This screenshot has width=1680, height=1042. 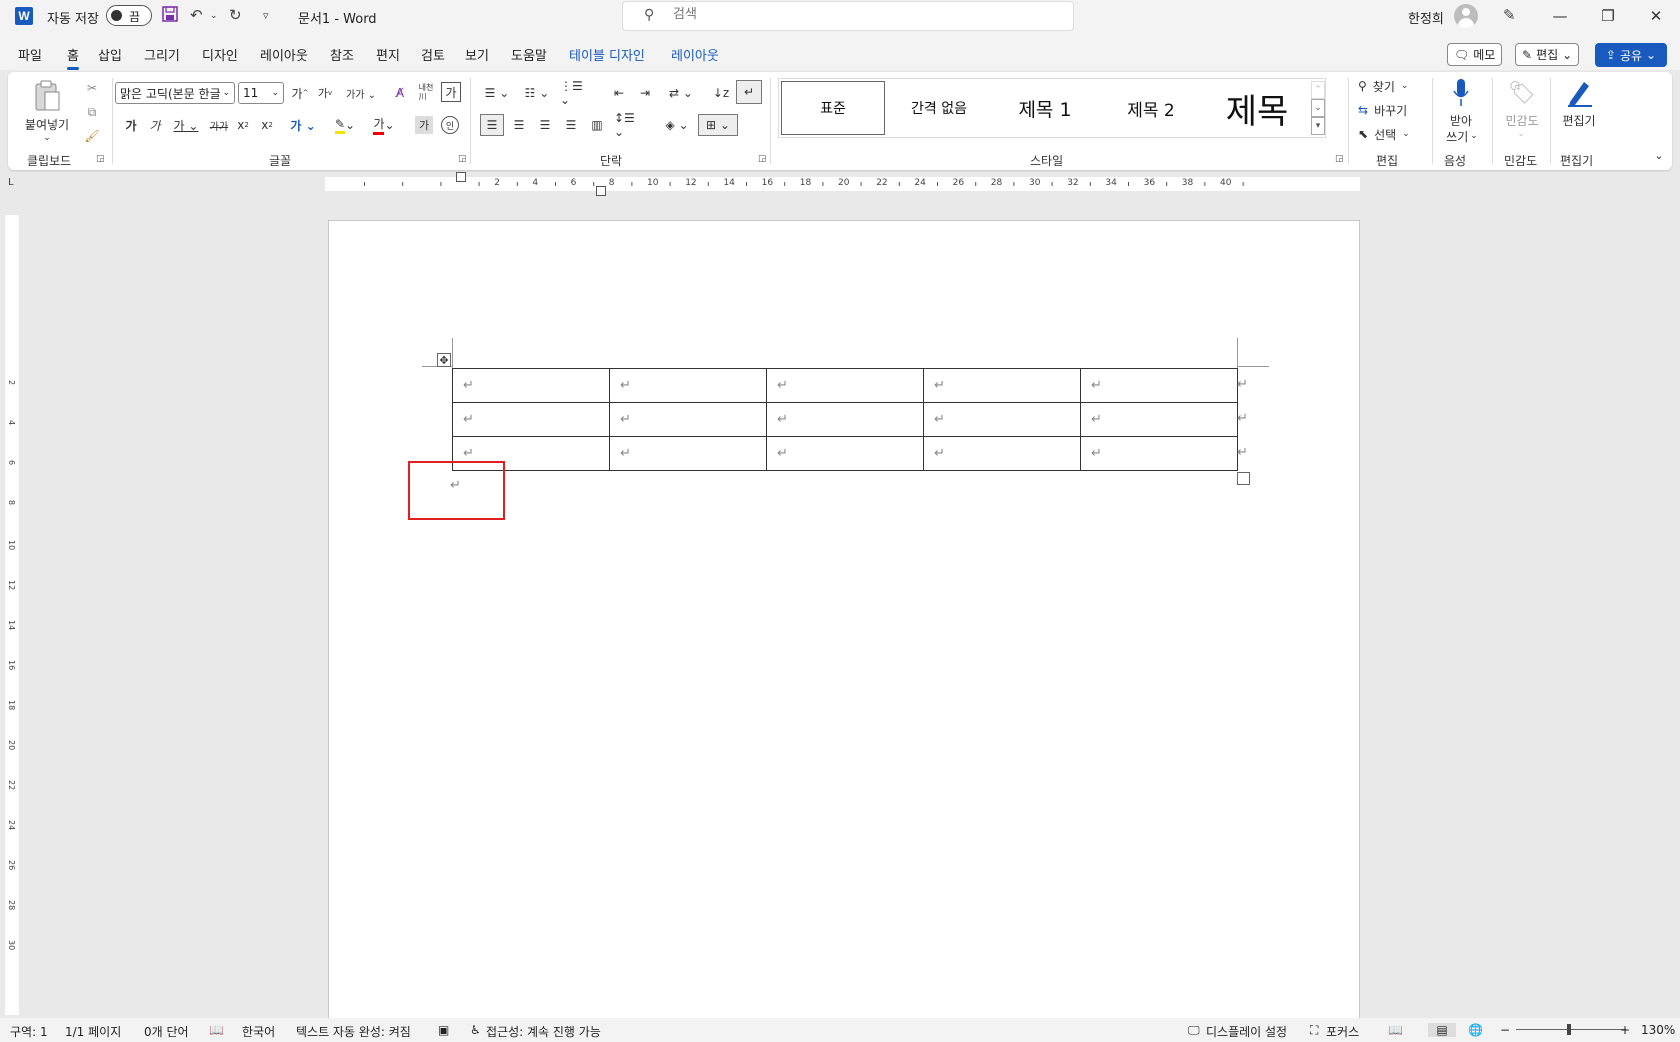 I want to click on font-launcher-icon: ◲, so click(x=462, y=159).